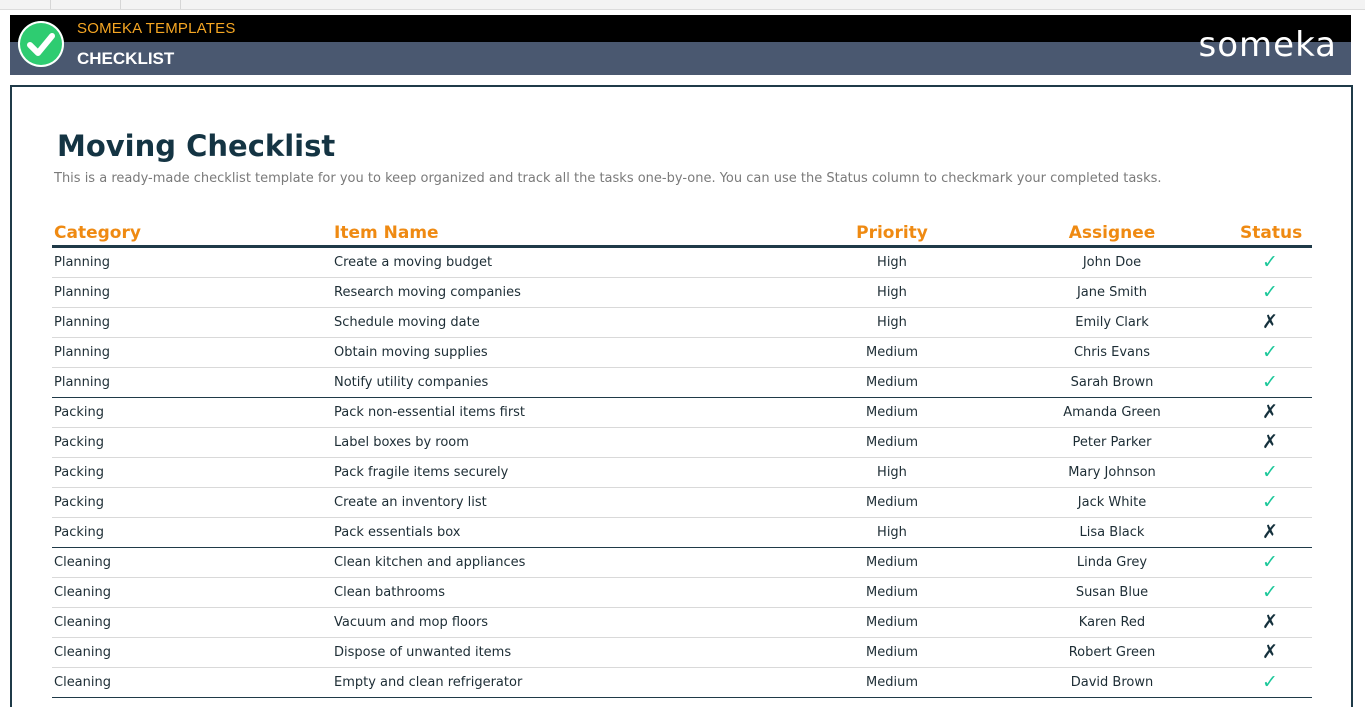  Describe the element at coordinates (430, 562) in the screenshot. I see `cell-item-name: Clean kitchen and appliances` at that location.